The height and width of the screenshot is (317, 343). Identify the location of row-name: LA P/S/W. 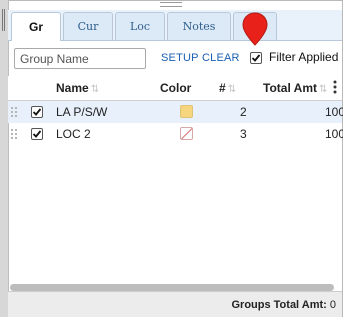
(82, 112).